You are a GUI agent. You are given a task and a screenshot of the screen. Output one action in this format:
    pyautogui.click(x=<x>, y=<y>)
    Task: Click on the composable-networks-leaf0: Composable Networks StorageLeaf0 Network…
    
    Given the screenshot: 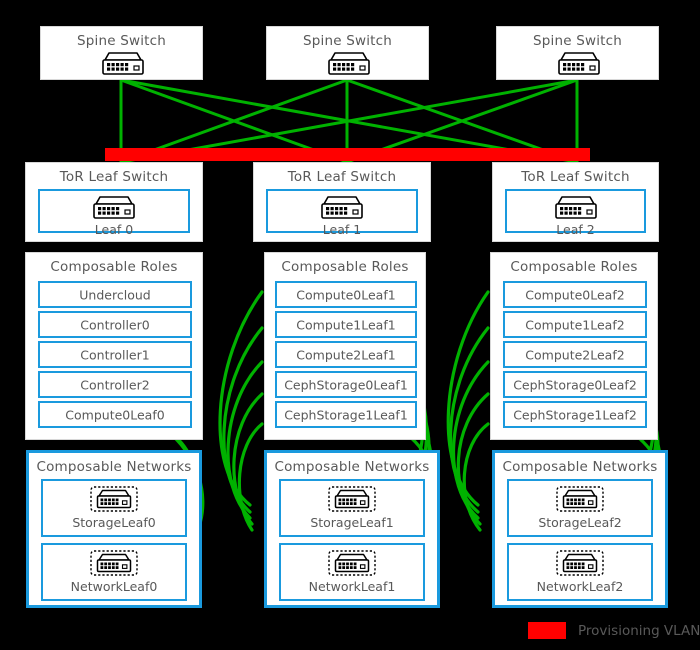 What is the action you would take?
    pyautogui.click(x=114, y=529)
    